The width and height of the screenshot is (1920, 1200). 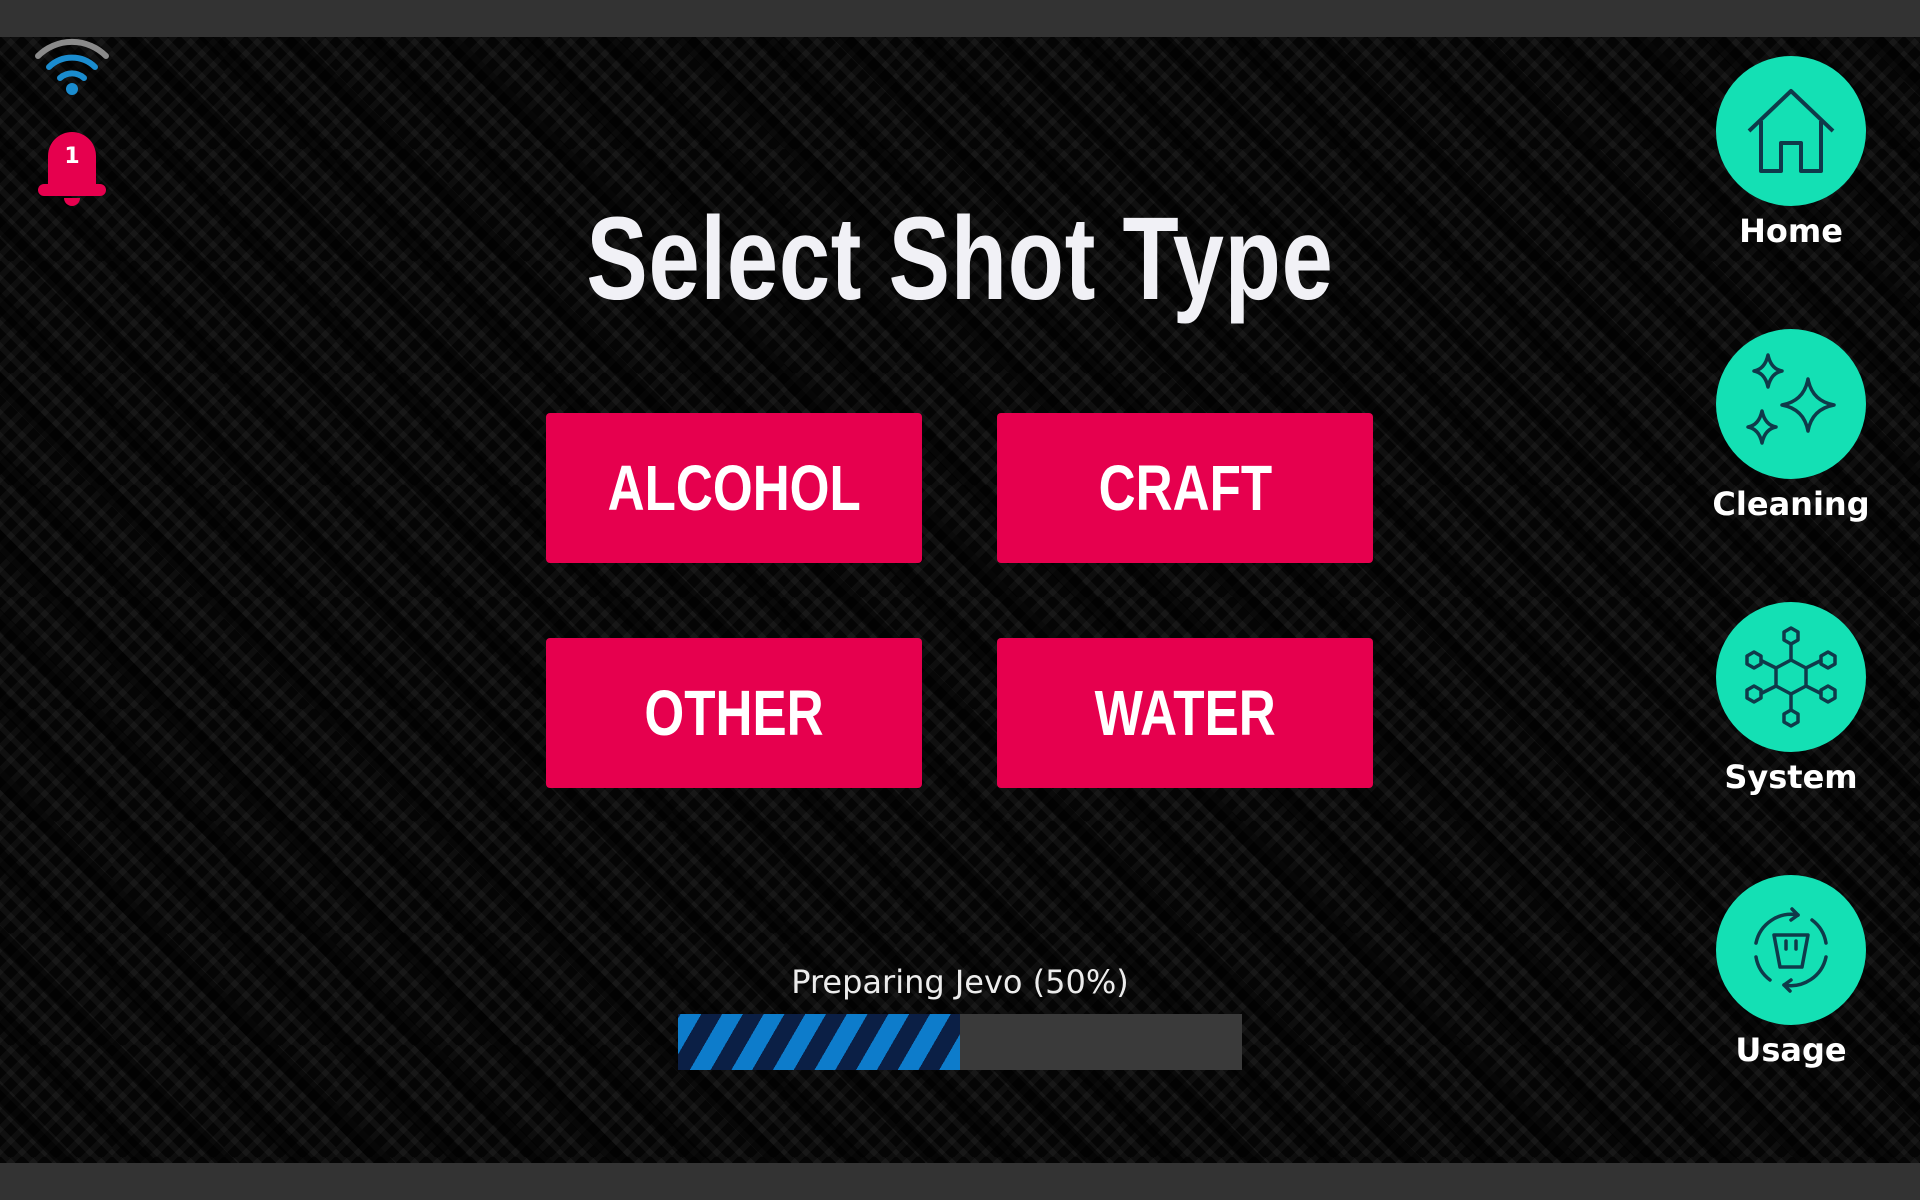 I want to click on nav-system-circle, so click(x=1791, y=677).